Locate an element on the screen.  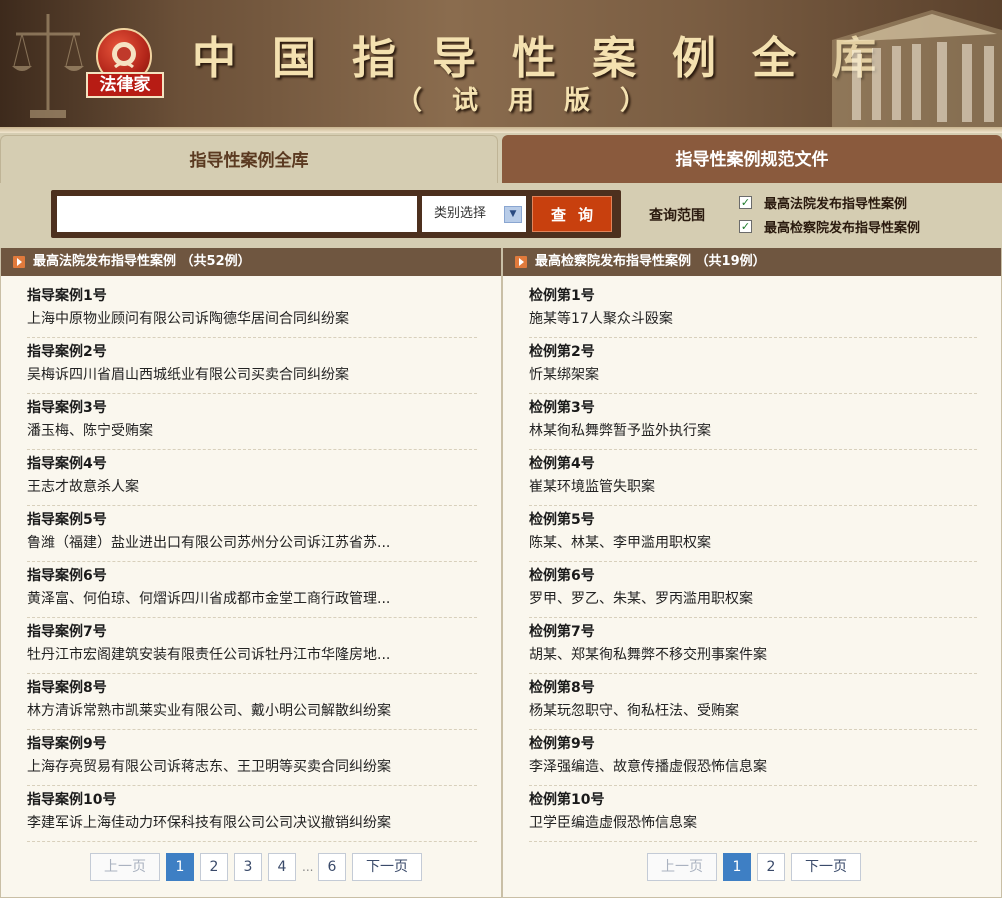
case-number: 指导案例1号 is located at coordinates (252, 296).